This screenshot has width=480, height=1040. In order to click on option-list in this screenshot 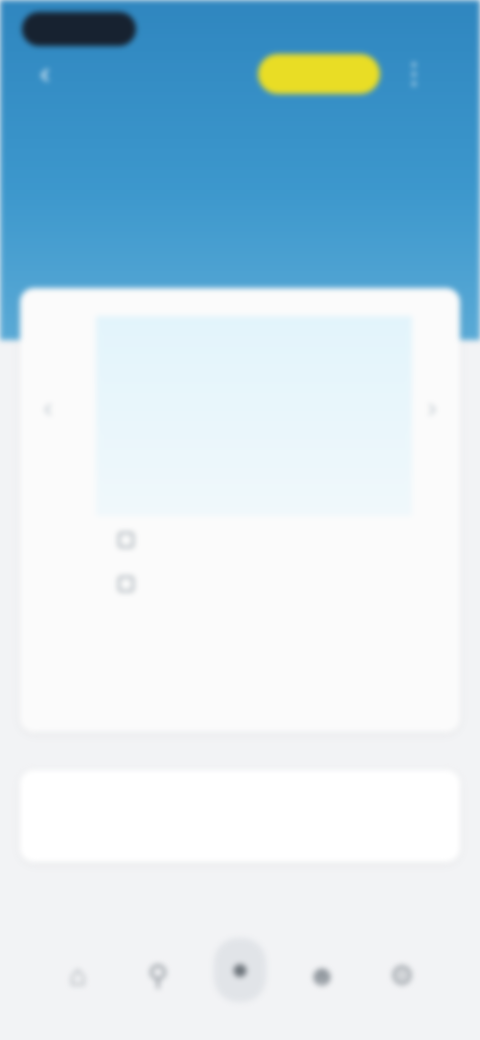, I will do `click(285, 430)`.